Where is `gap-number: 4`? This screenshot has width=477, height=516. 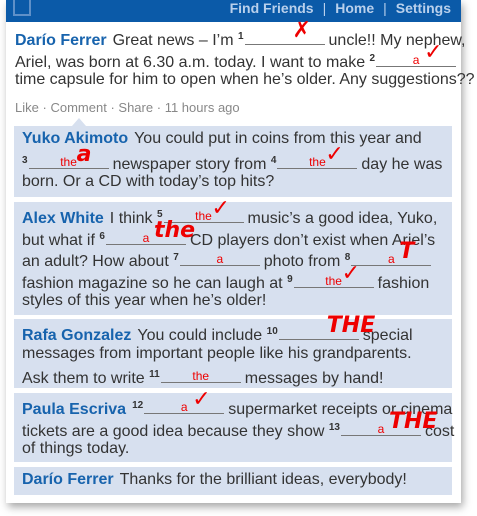
gap-number: 4 is located at coordinates (273, 160).